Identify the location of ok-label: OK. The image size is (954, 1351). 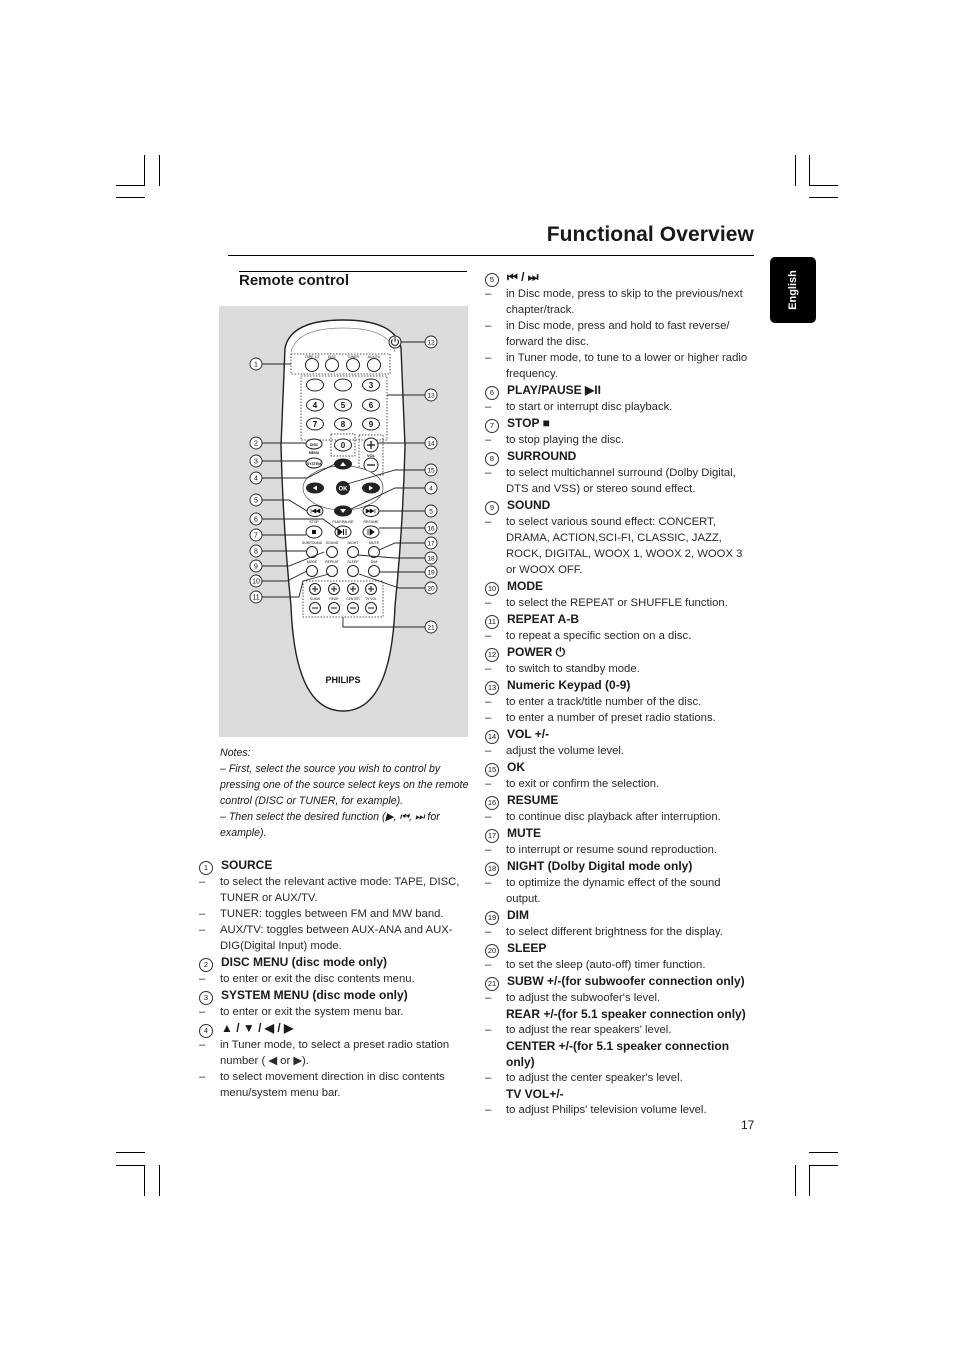
(344, 490).